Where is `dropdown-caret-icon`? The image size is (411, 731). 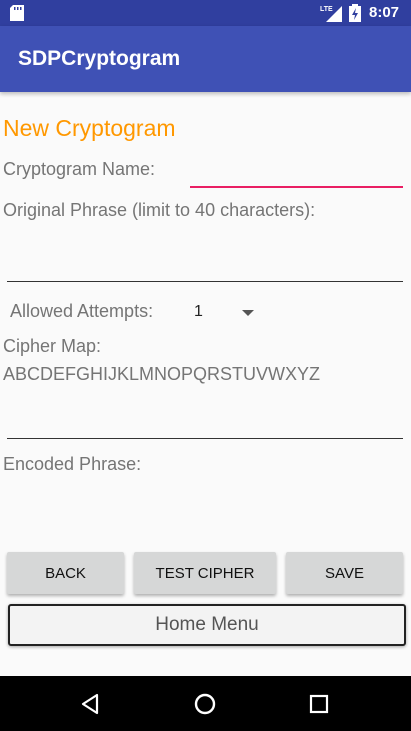
dropdown-caret-icon is located at coordinates (248, 313).